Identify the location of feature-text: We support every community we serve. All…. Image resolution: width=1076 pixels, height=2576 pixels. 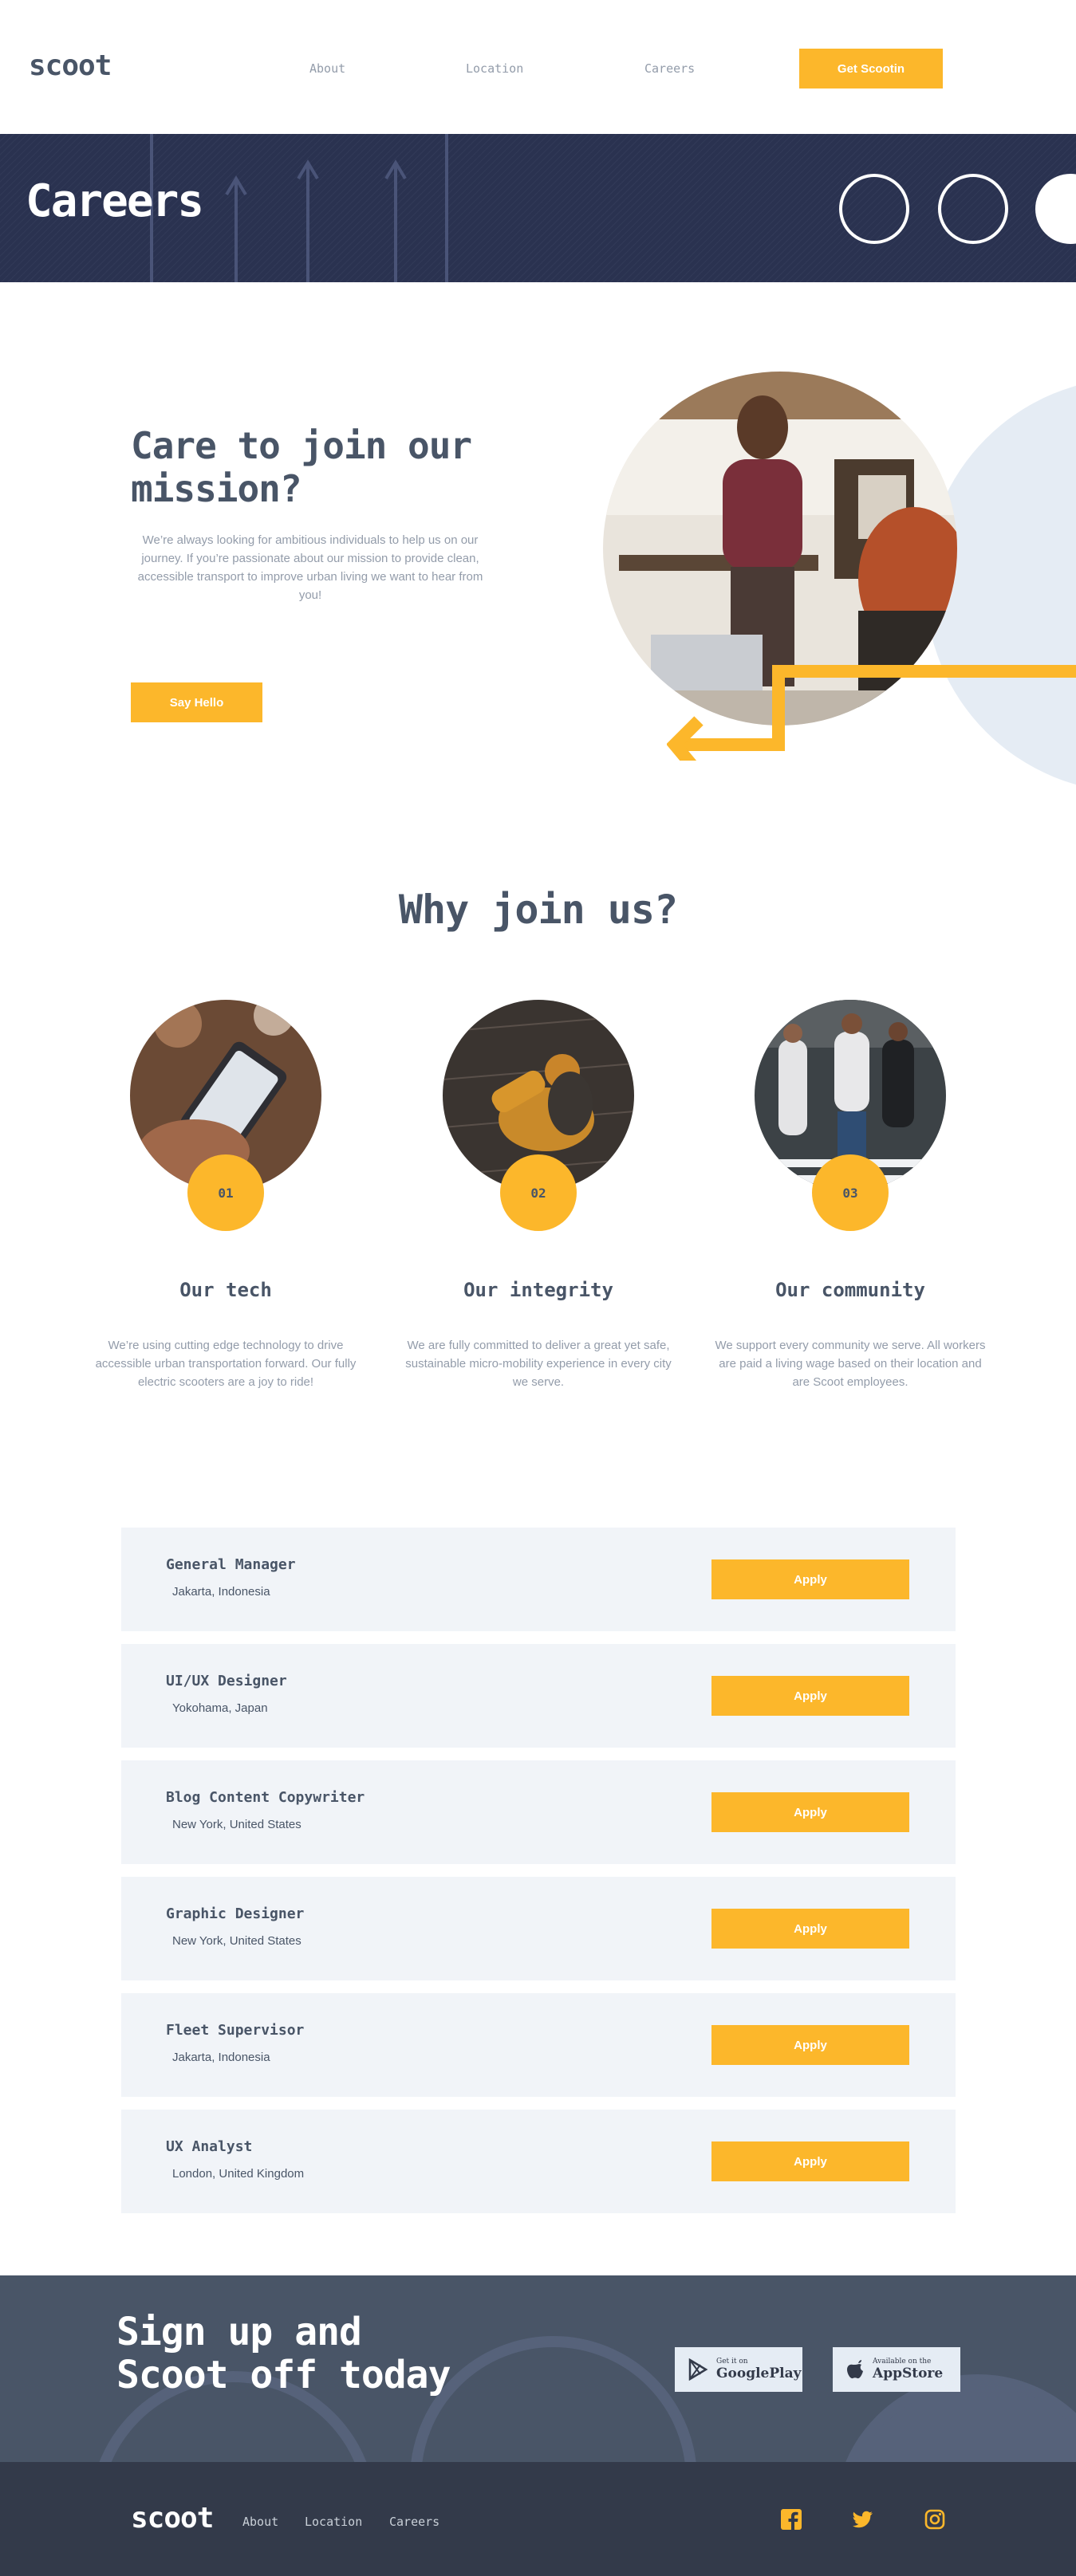
(850, 1364).